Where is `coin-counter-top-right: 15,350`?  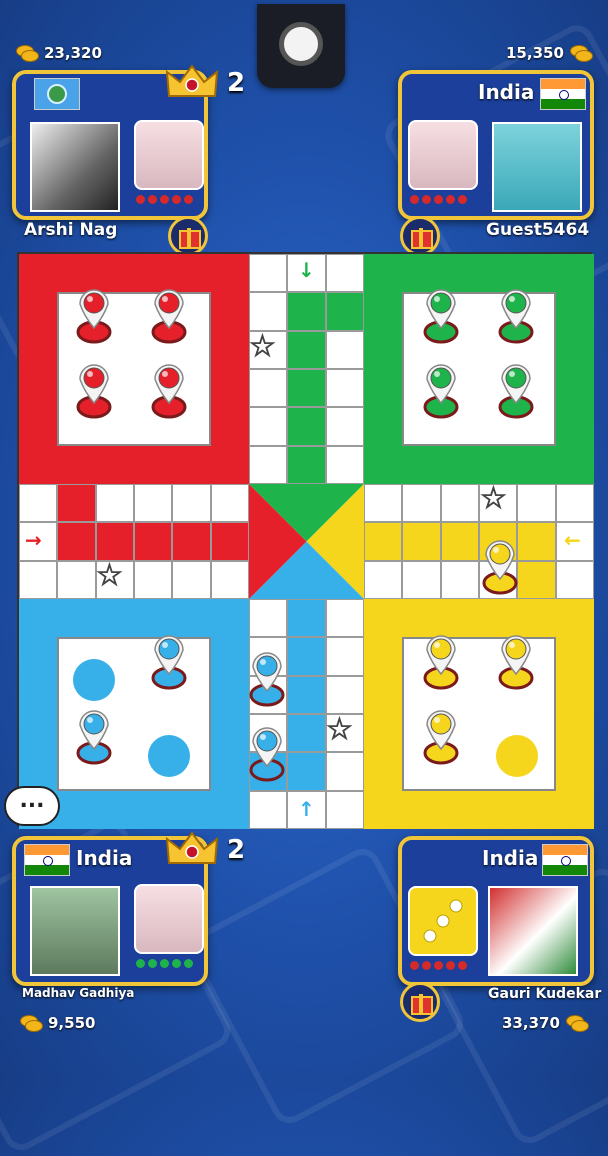
coin-counter-top-right: 15,350 is located at coordinates (549, 53).